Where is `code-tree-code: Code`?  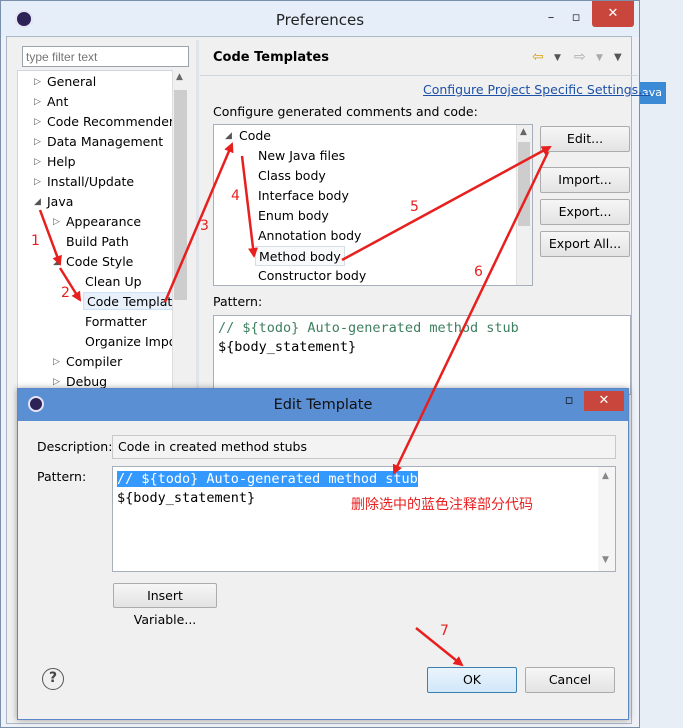 code-tree-code: Code is located at coordinates (255, 136).